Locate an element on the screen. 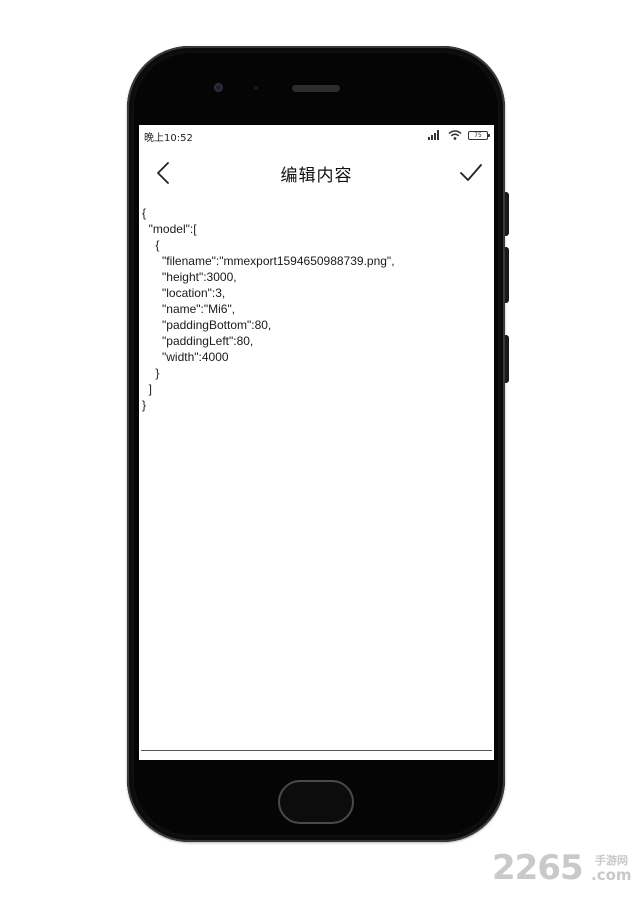 This screenshot has width=642, height=900. status-time: 晚上10:52 is located at coordinates (168, 138).